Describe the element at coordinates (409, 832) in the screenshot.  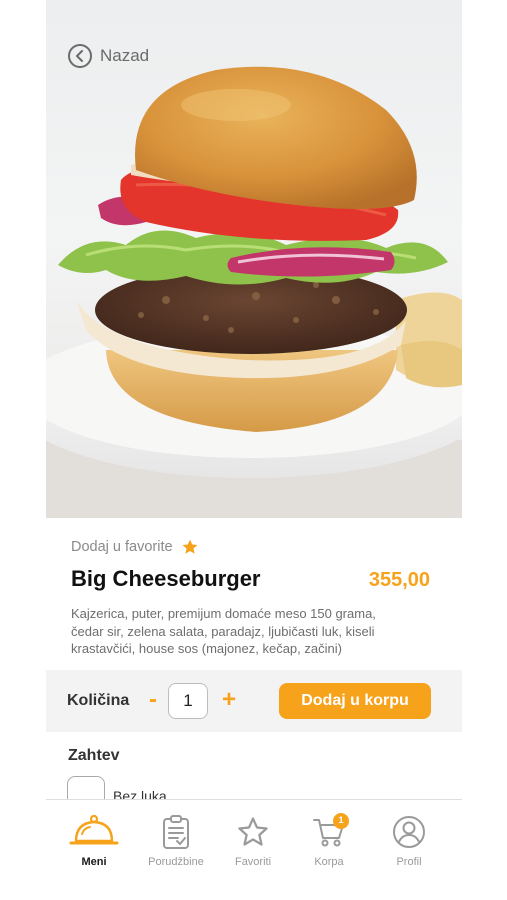
I see `user-icon` at that location.